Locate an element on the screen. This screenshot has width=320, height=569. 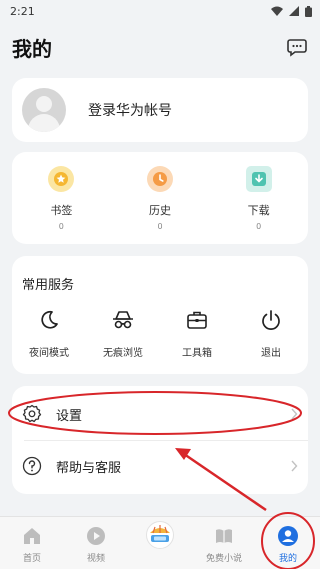
bottom-tab-bar: 首页 视频 免费小说 我的 is located at coordinates (160, 542).